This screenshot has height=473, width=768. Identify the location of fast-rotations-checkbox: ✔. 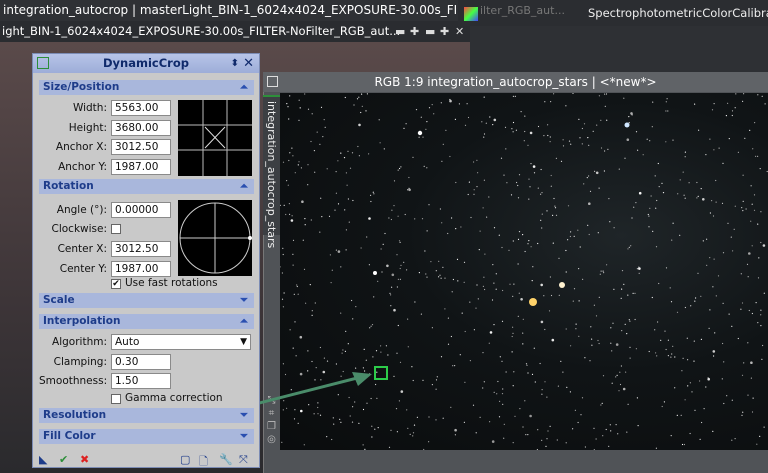
(116, 284).